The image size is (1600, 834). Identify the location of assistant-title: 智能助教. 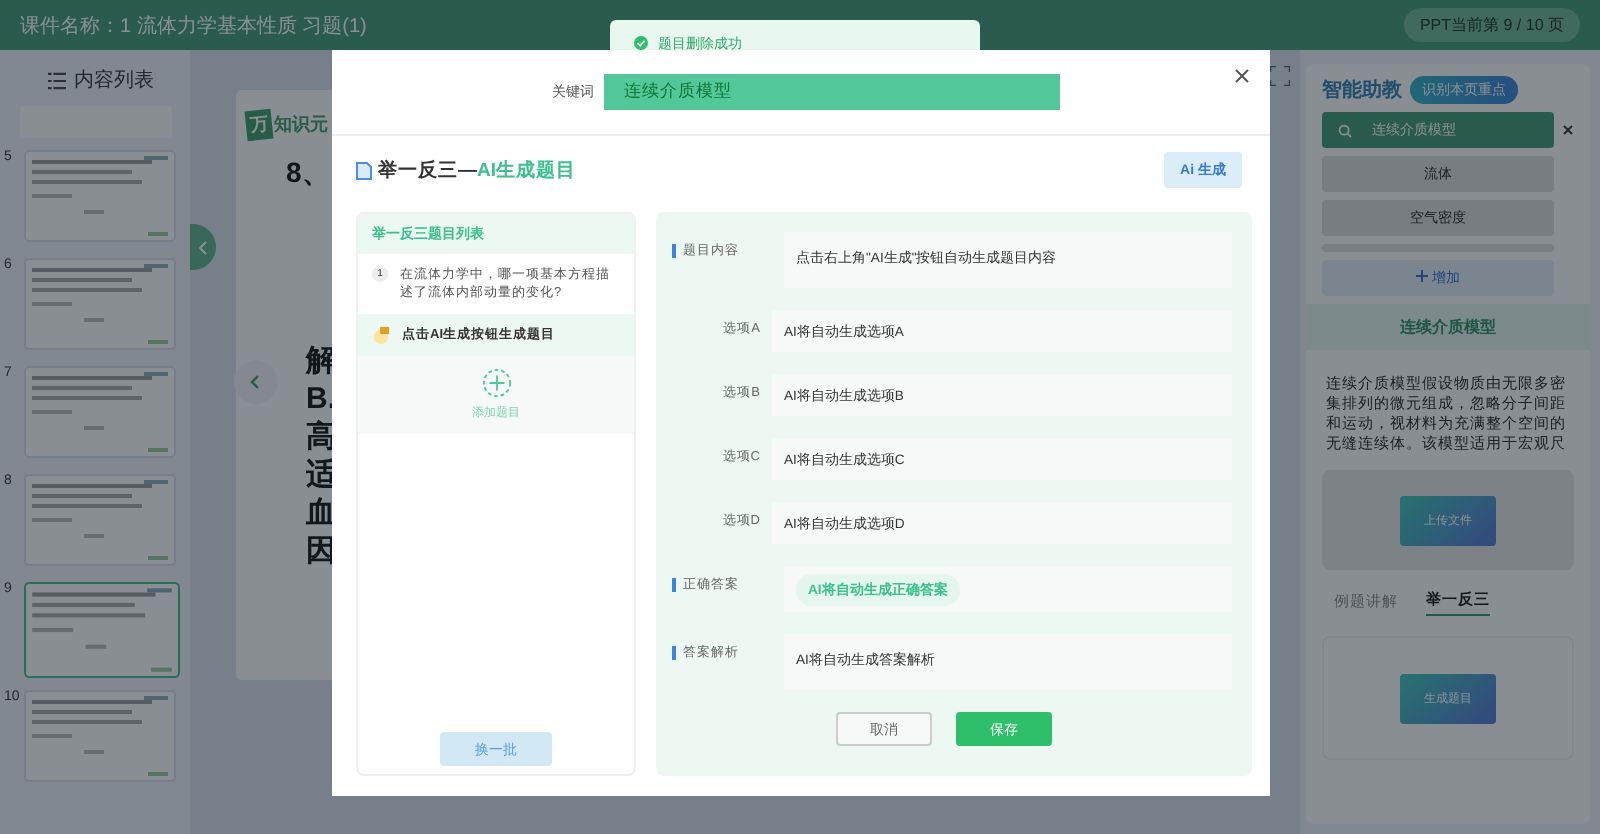
(1362, 90).